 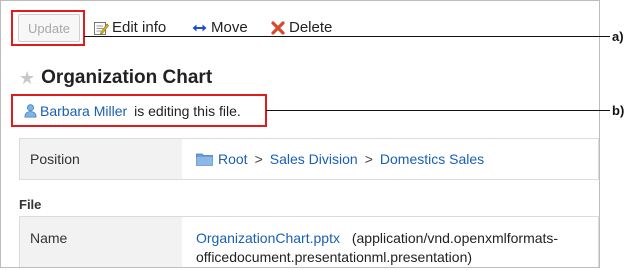 I want to click on title-row: ★ Organization Chart, so click(x=115, y=78).